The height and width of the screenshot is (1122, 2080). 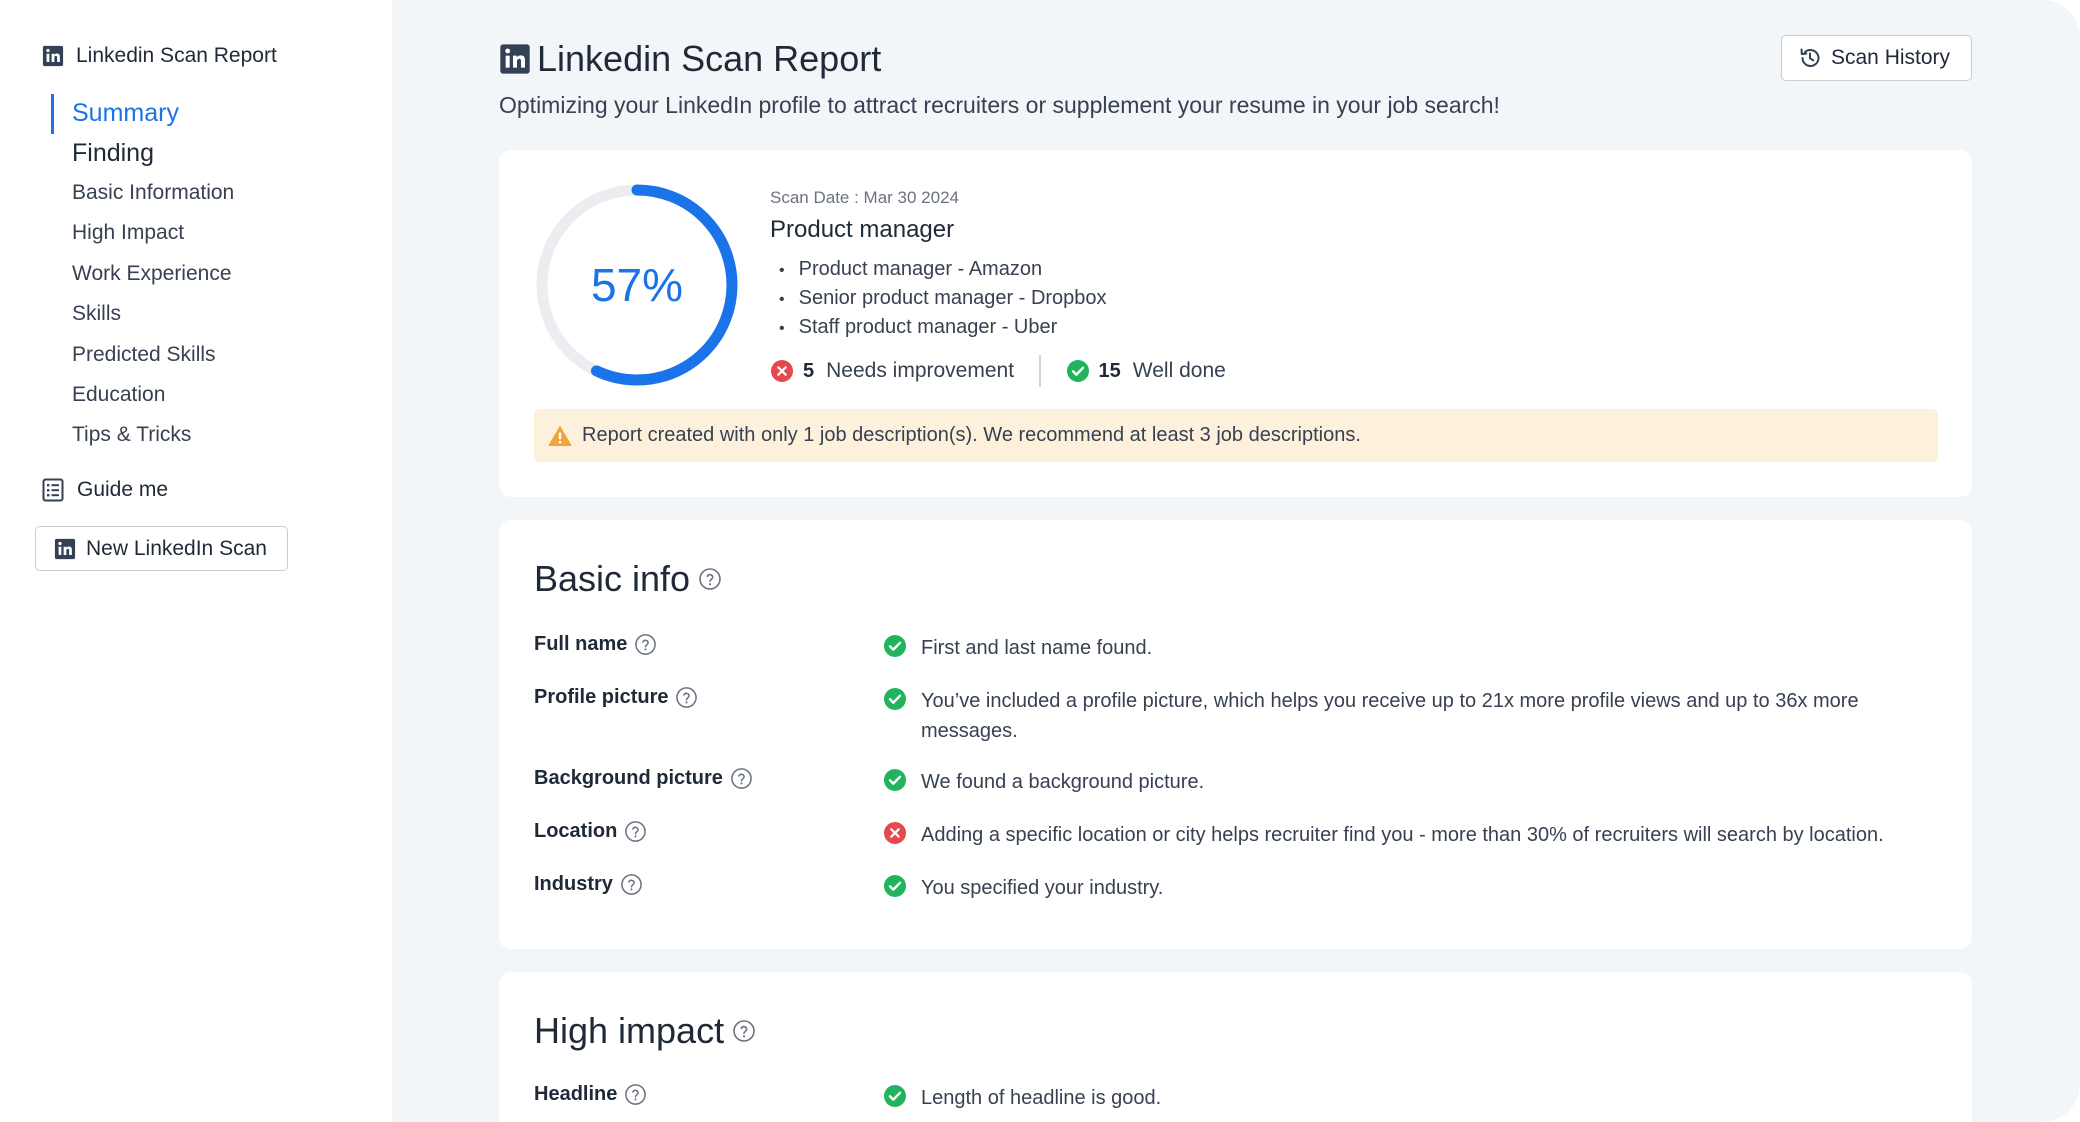 What do you see at coordinates (637, 285) in the screenshot?
I see `score-percentage: 57%` at bounding box center [637, 285].